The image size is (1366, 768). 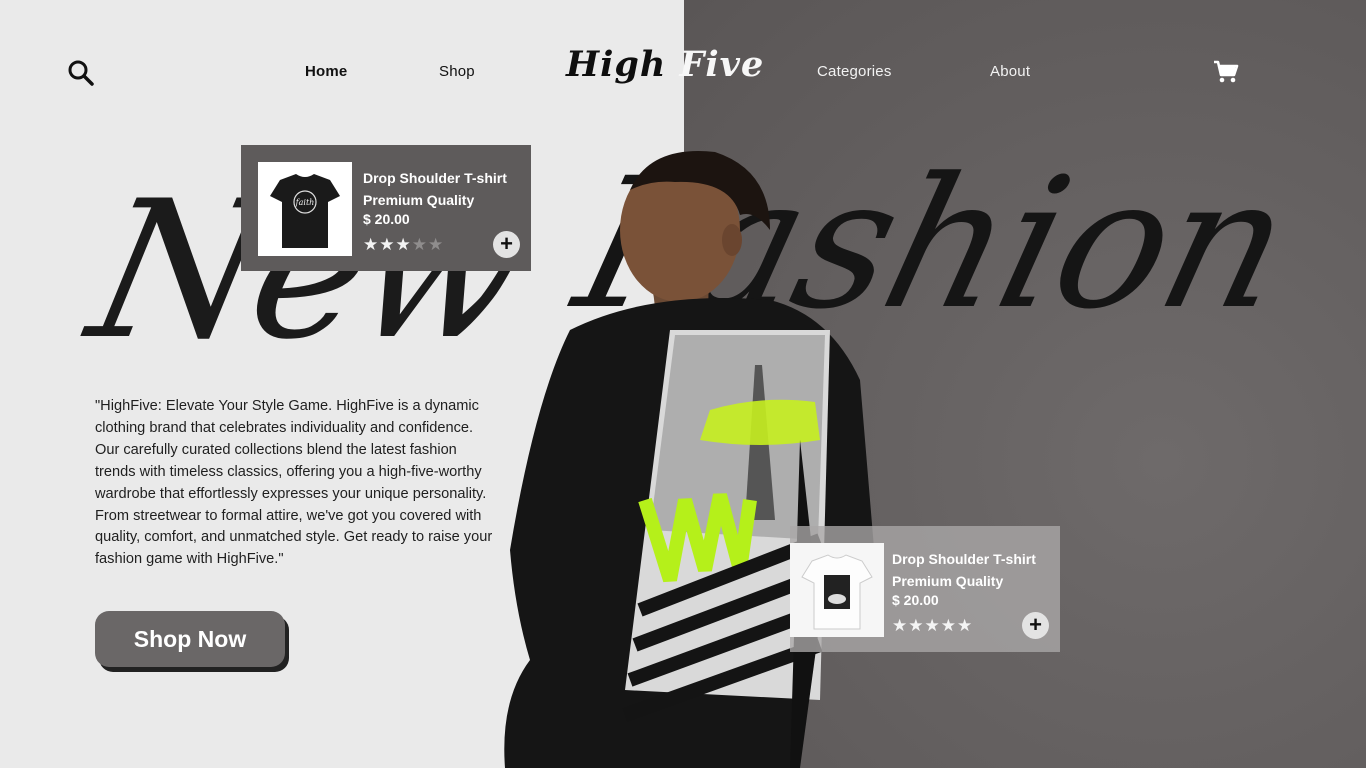 What do you see at coordinates (457, 71) in the screenshot?
I see `nav-shop: Shop` at bounding box center [457, 71].